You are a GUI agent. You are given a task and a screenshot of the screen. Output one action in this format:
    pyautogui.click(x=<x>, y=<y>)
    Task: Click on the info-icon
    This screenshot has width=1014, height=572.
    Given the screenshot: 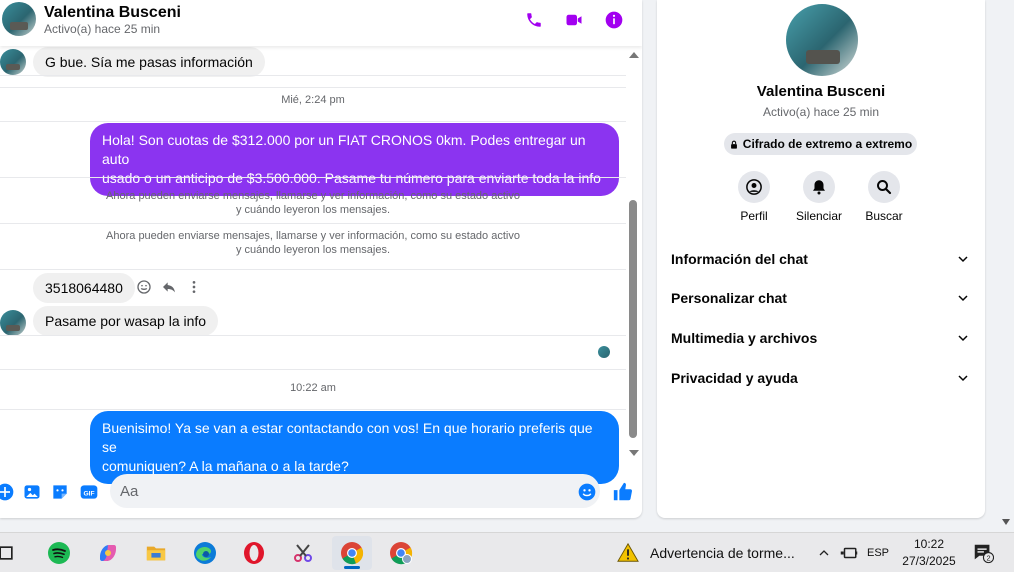 What is the action you would take?
    pyautogui.click(x=614, y=20)
    